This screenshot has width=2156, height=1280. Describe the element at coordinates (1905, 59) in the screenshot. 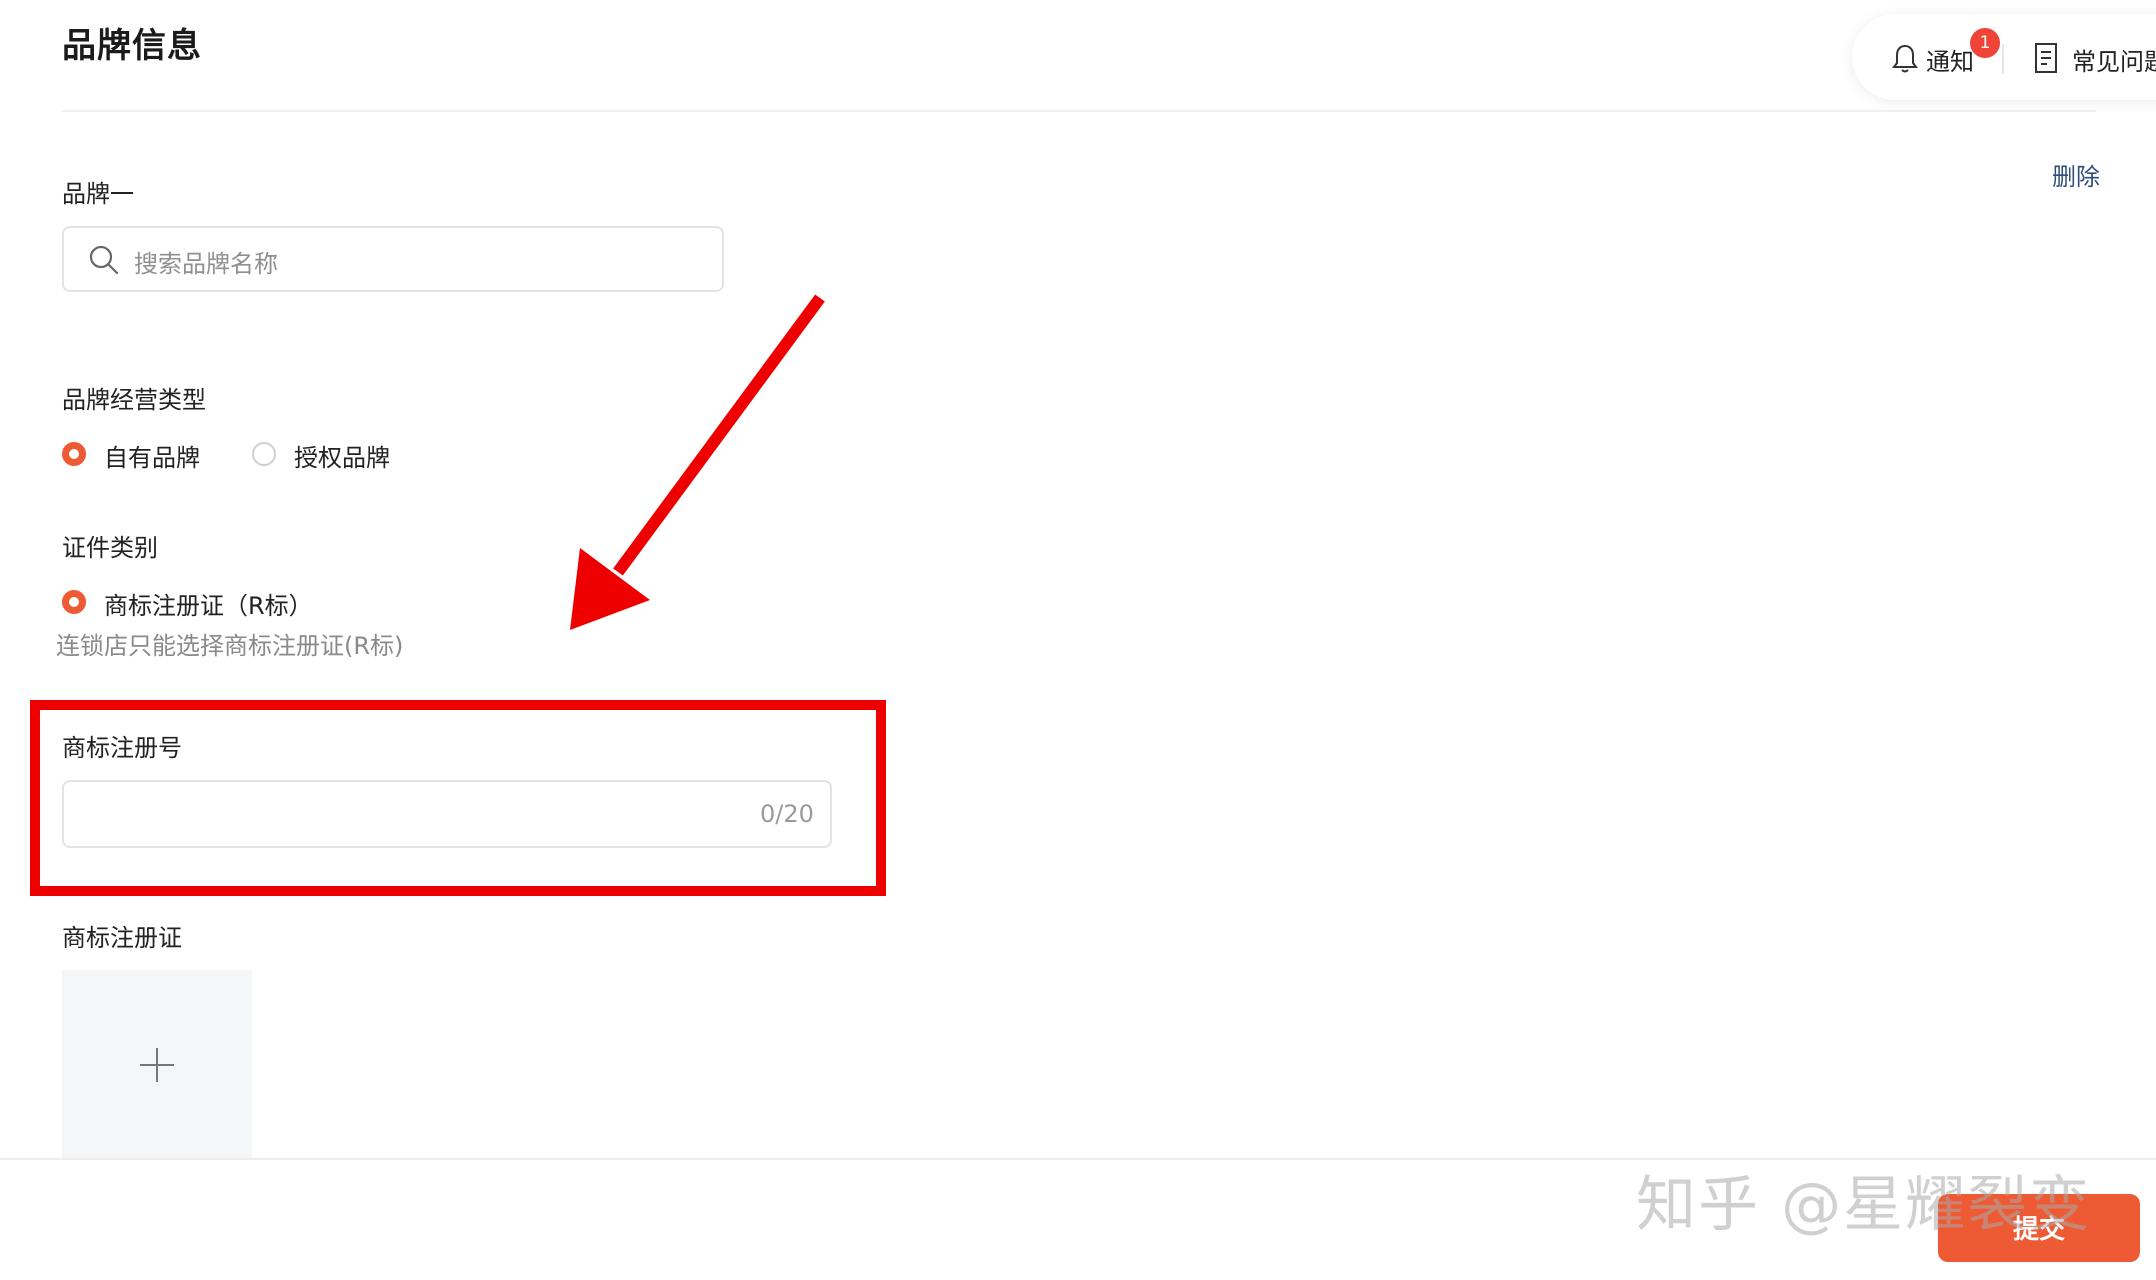

I see `bell-icon` at that location.